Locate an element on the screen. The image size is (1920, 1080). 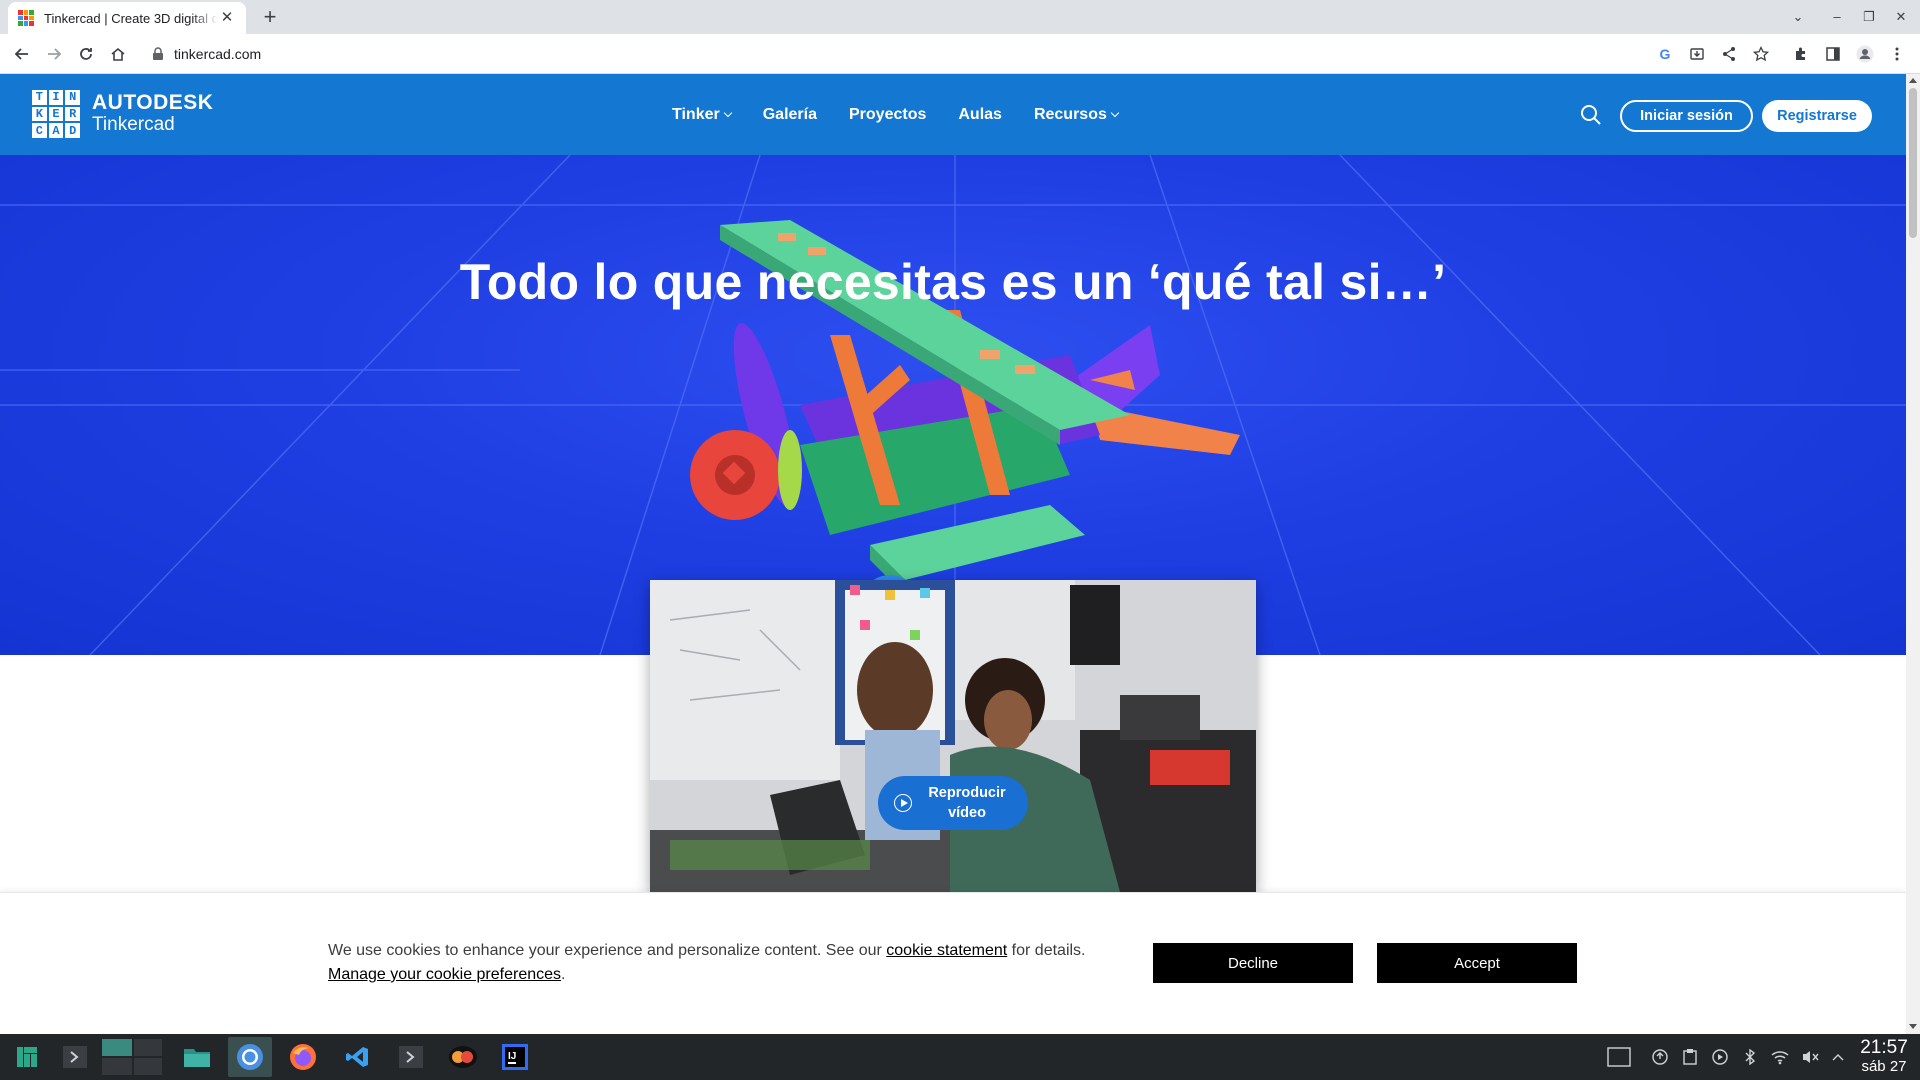
nav-item-label: Proyectos is located at coordinates (888, 114).